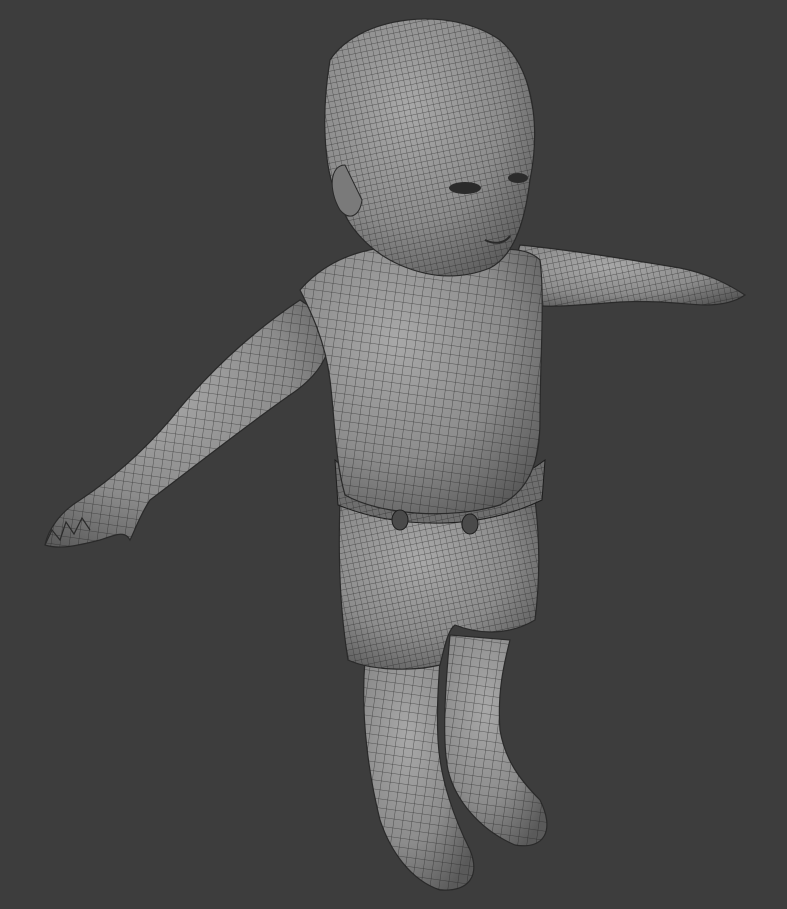 This screenshot has height=909, width=787. What do you see at coordinates (188, 423) in the screenshot?
I see `left-arm-mesh` at bounding box center [188, 423].